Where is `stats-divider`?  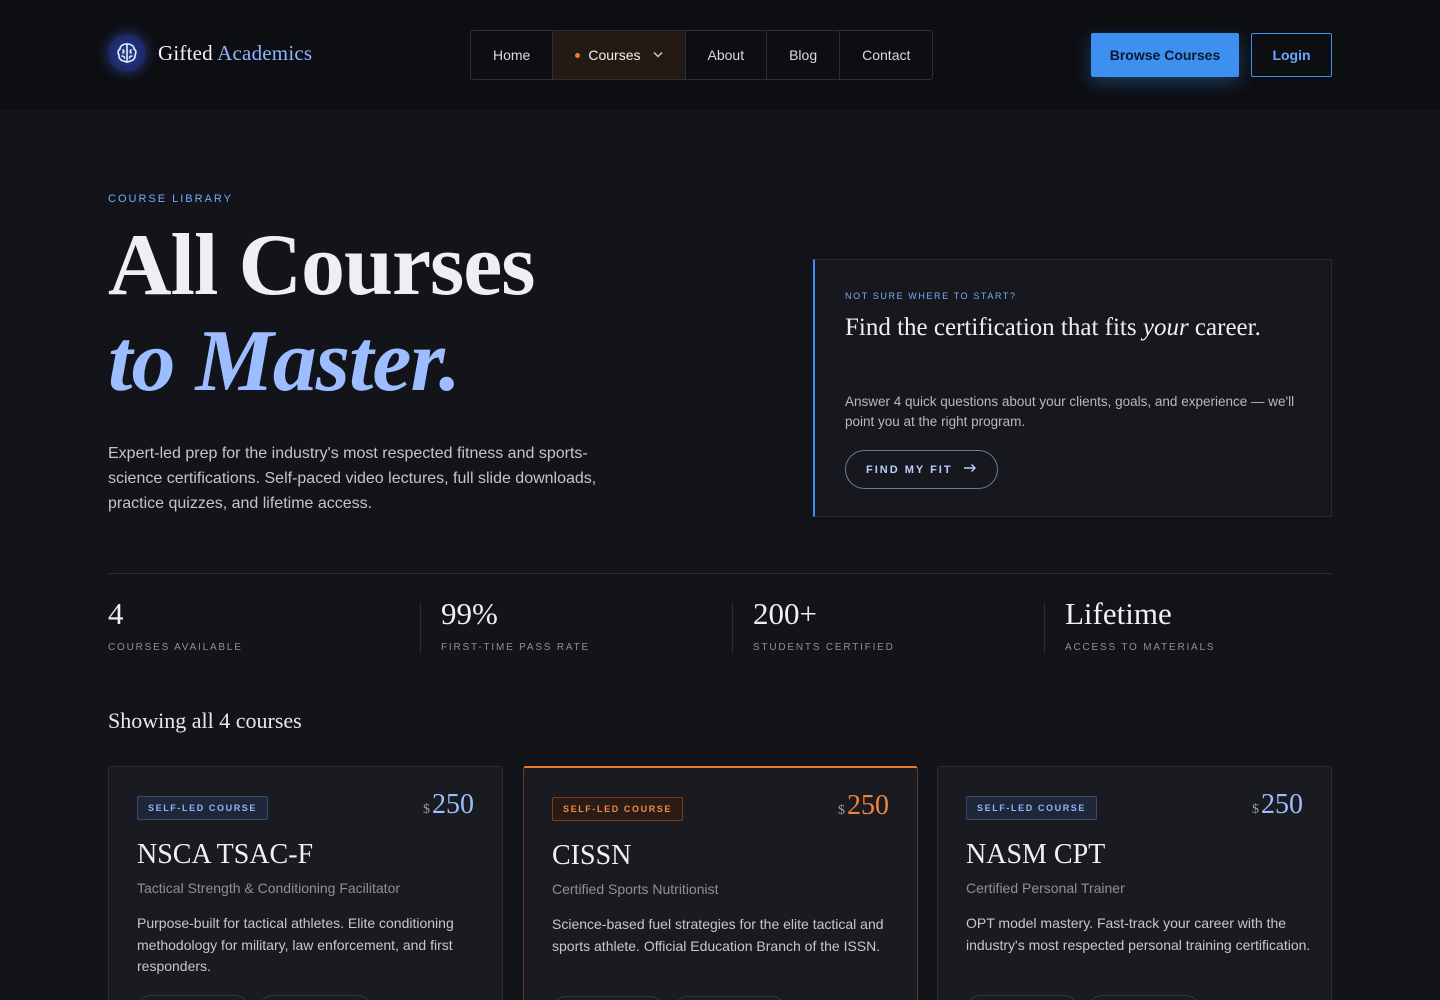 stats-divider is located at coordinates (720, 573).